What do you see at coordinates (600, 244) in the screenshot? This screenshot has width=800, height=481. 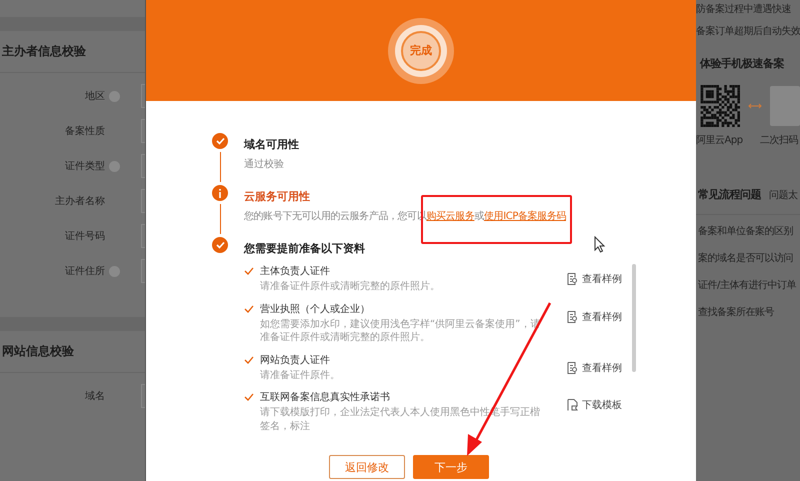 I see `mouse-cursor-icon` at bounding box center [600, 244].